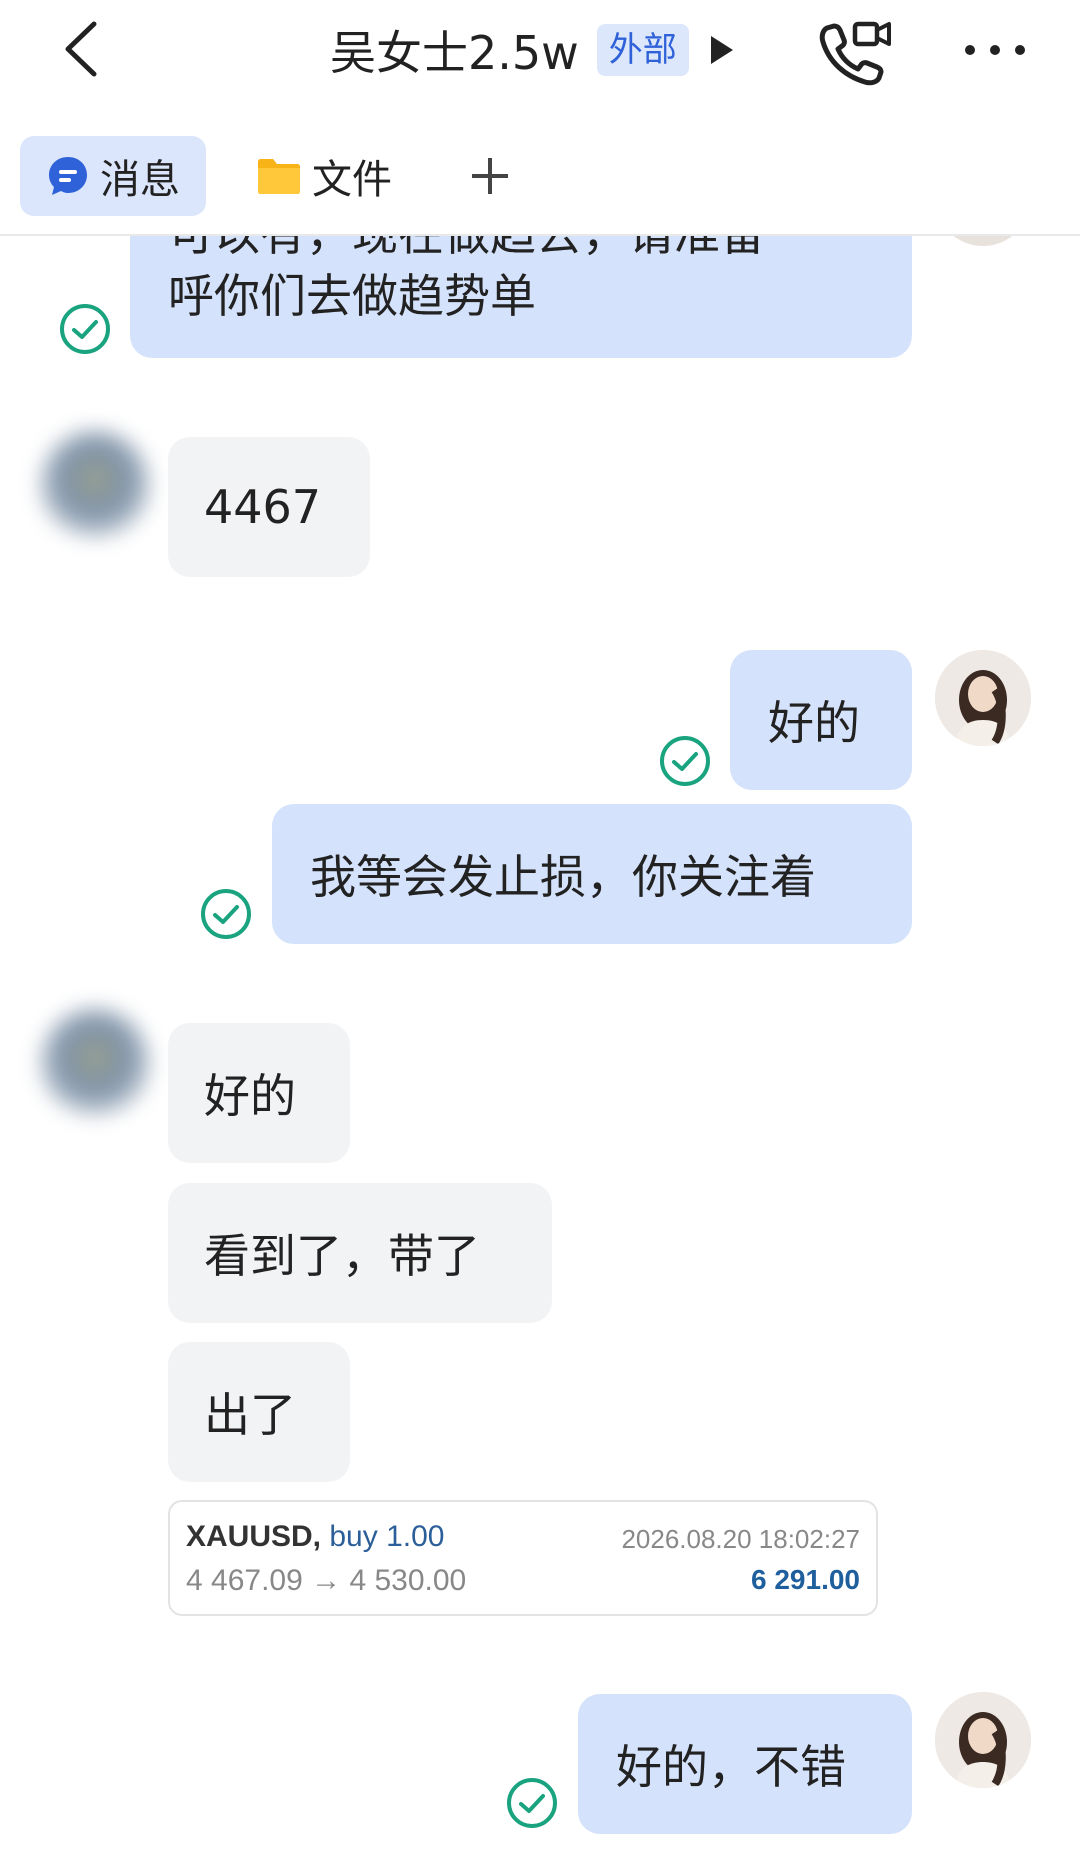 The width and height of the screenshot is (1080, 1851). I want to click on call-button, so click(855, 54).